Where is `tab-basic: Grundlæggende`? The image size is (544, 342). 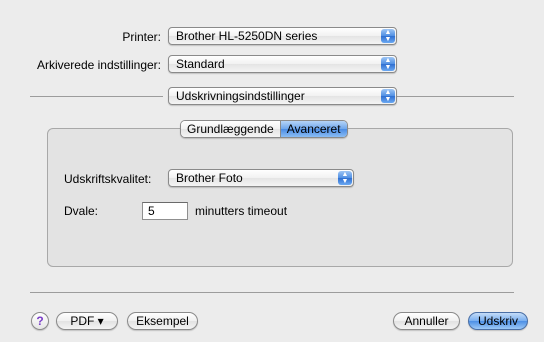 tab-basic: Grundlæggende is located at coordinates (231, 129).